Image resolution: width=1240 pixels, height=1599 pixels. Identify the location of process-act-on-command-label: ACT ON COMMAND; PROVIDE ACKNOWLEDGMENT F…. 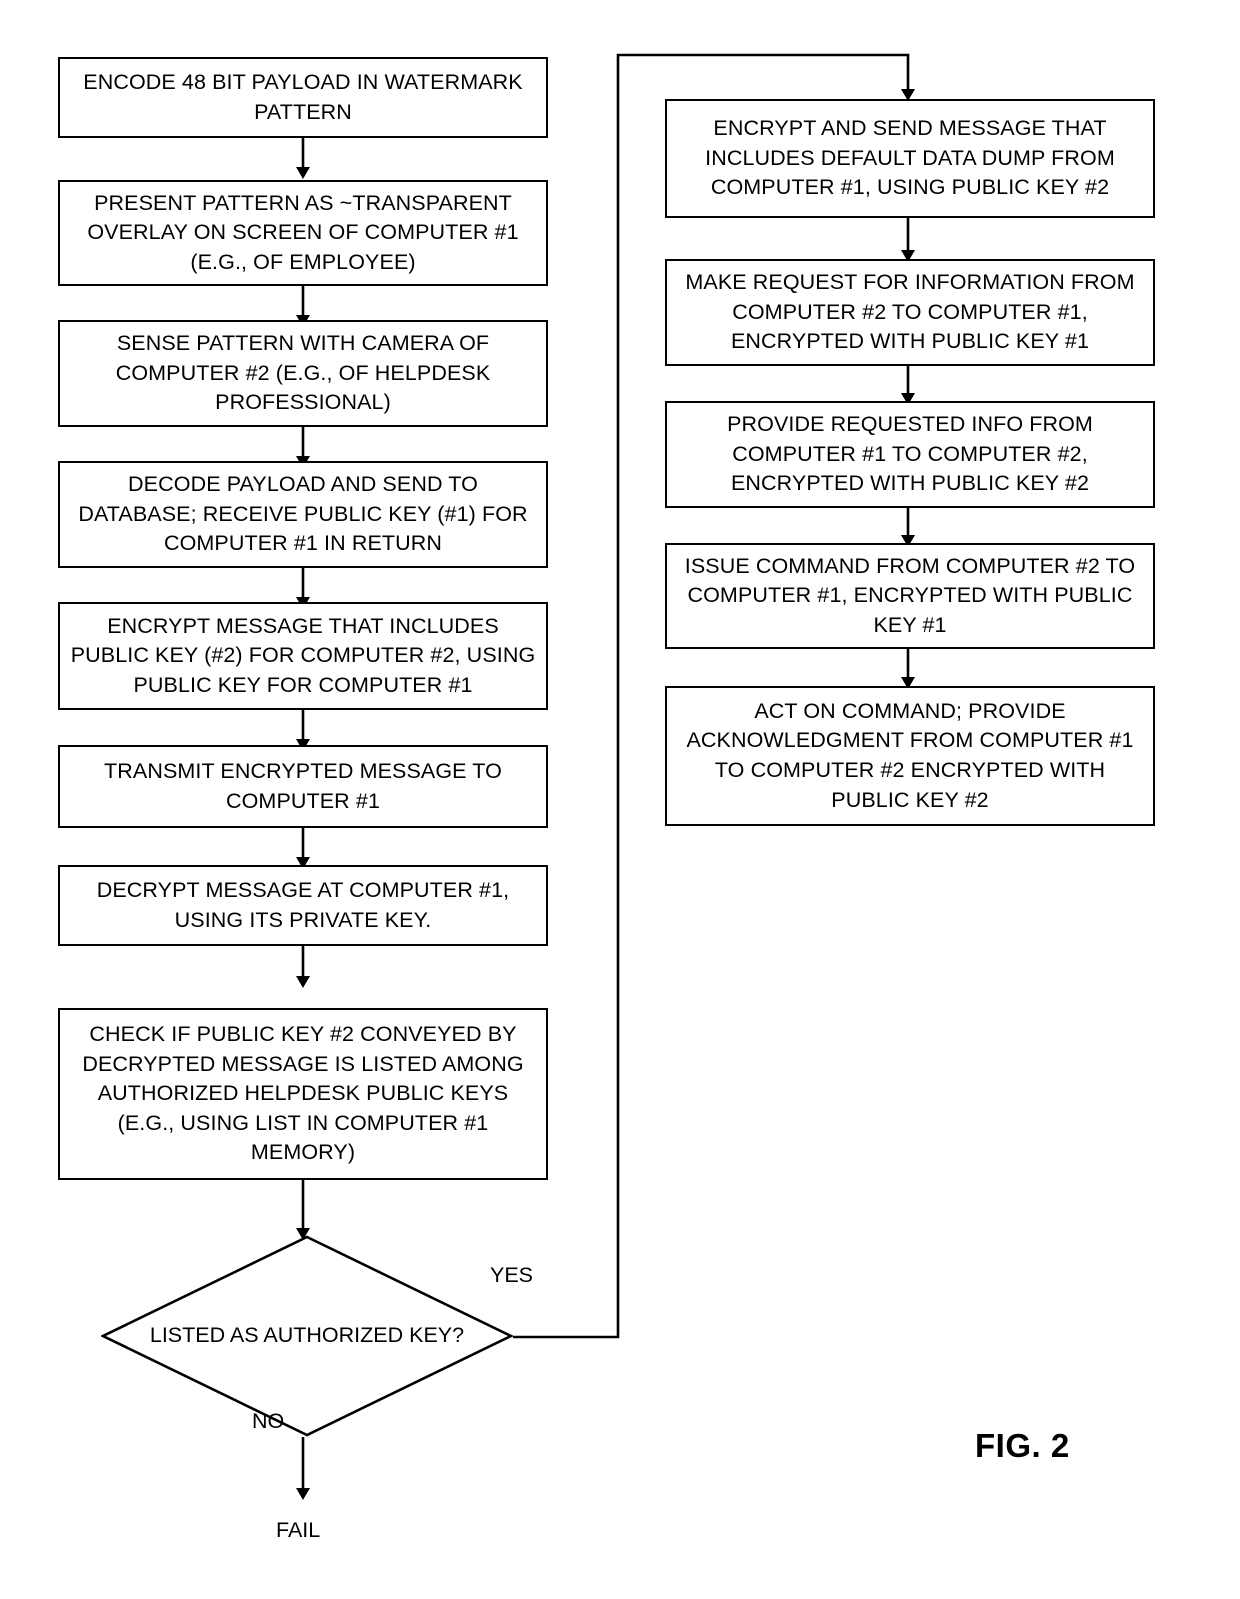
(910, 755).